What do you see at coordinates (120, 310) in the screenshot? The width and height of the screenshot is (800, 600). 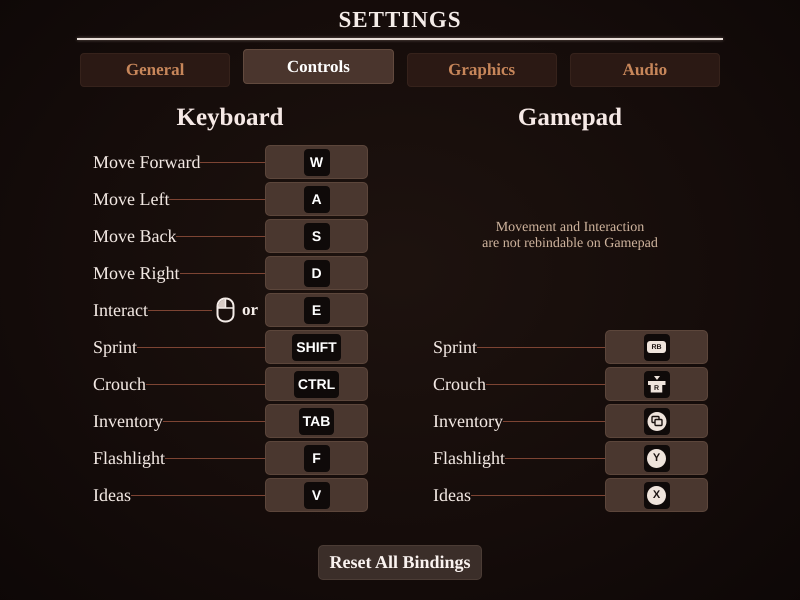 I see `action-label: Interact` at bounding box center [120, 310].